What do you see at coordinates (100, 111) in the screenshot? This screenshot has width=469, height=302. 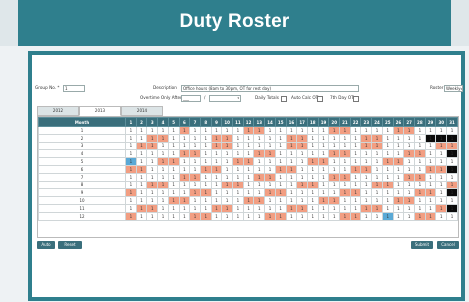 I see `tab-2013: 2013` at bounding box center [100, 111].